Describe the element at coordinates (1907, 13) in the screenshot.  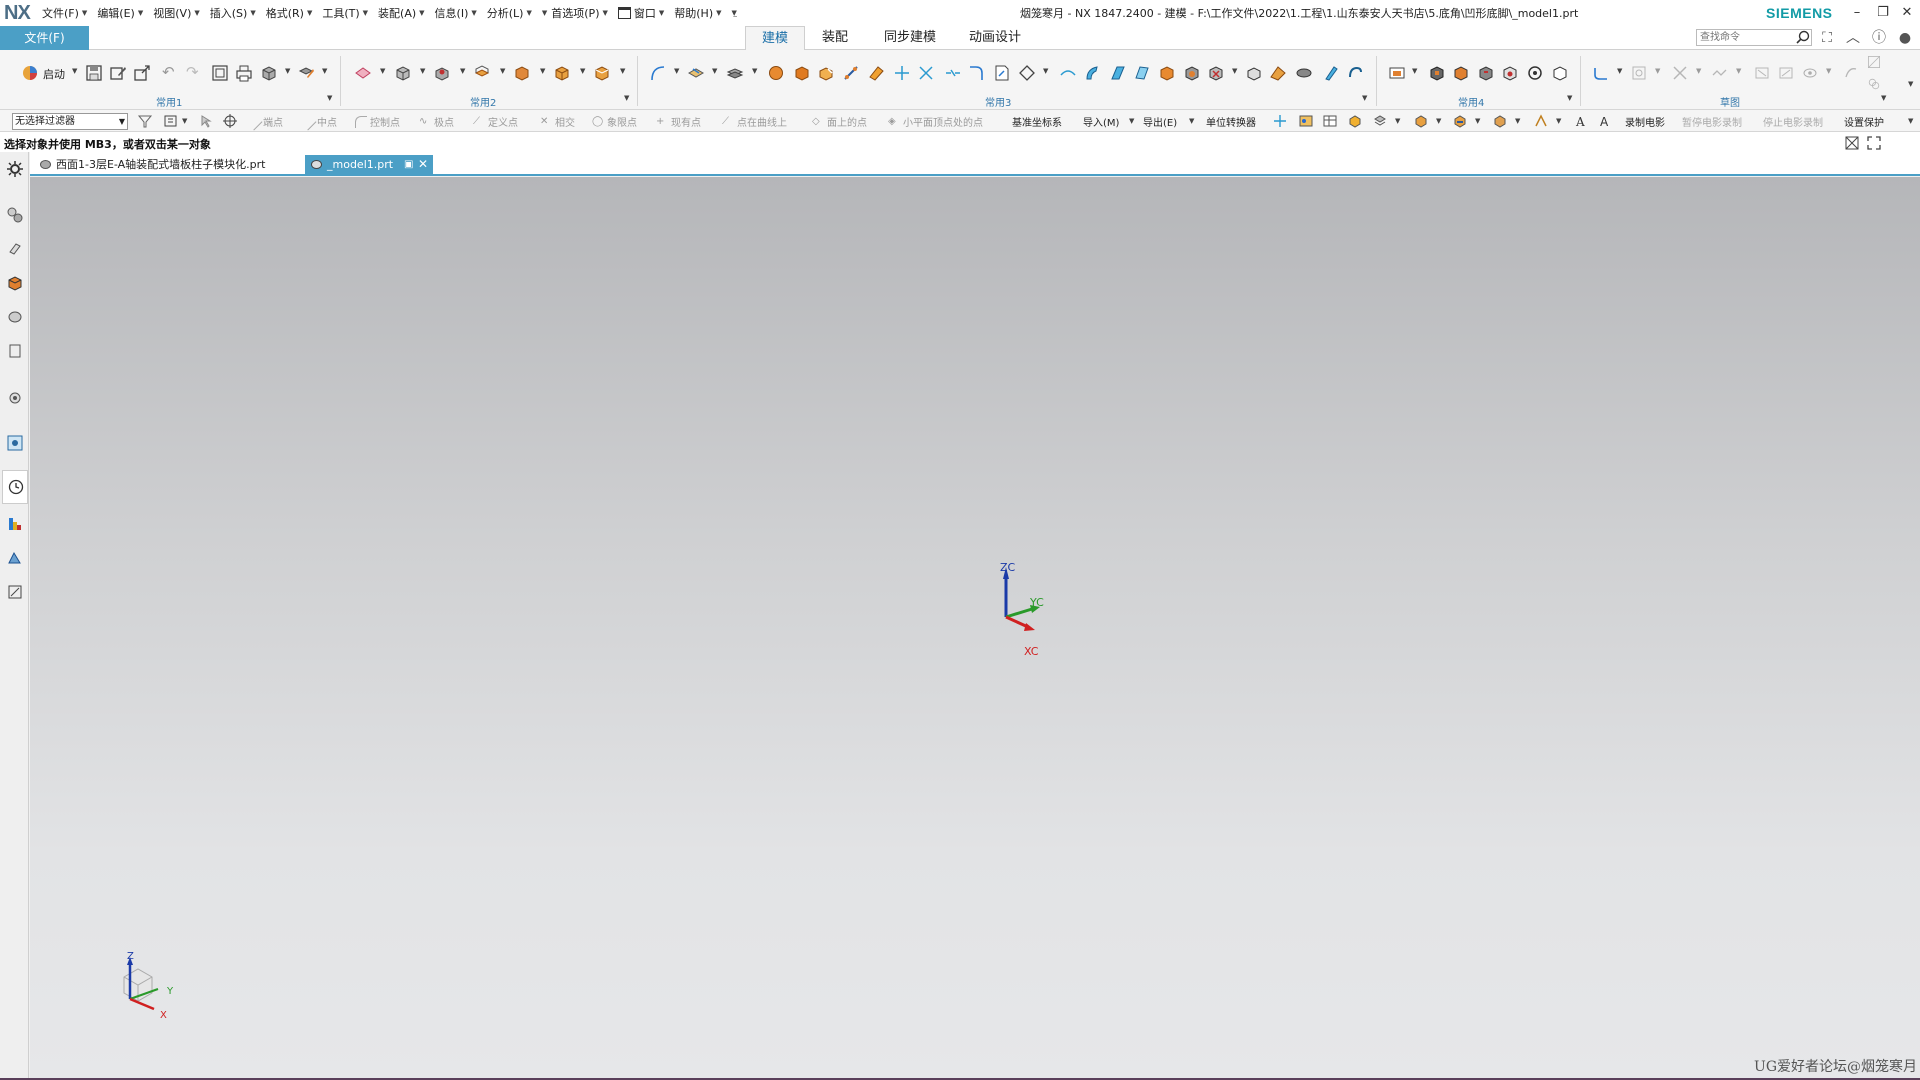
I see `close-window-button: ✕` at that location.